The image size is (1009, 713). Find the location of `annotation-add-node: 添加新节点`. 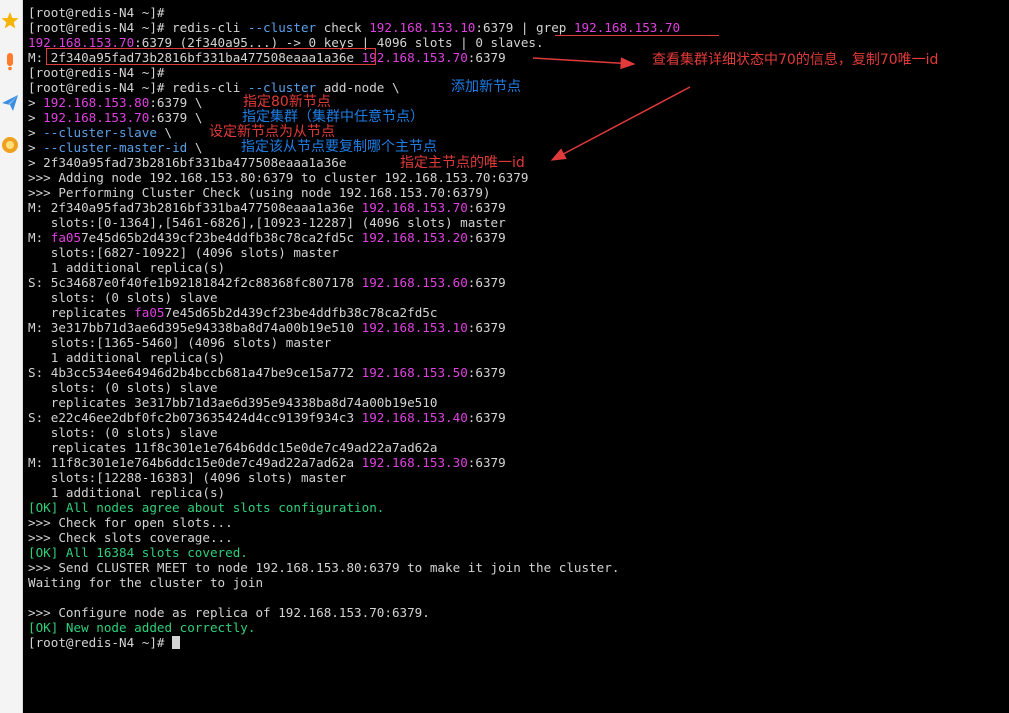

annotation-add-node: 添加新节点 is located at coordinates (486, 87).